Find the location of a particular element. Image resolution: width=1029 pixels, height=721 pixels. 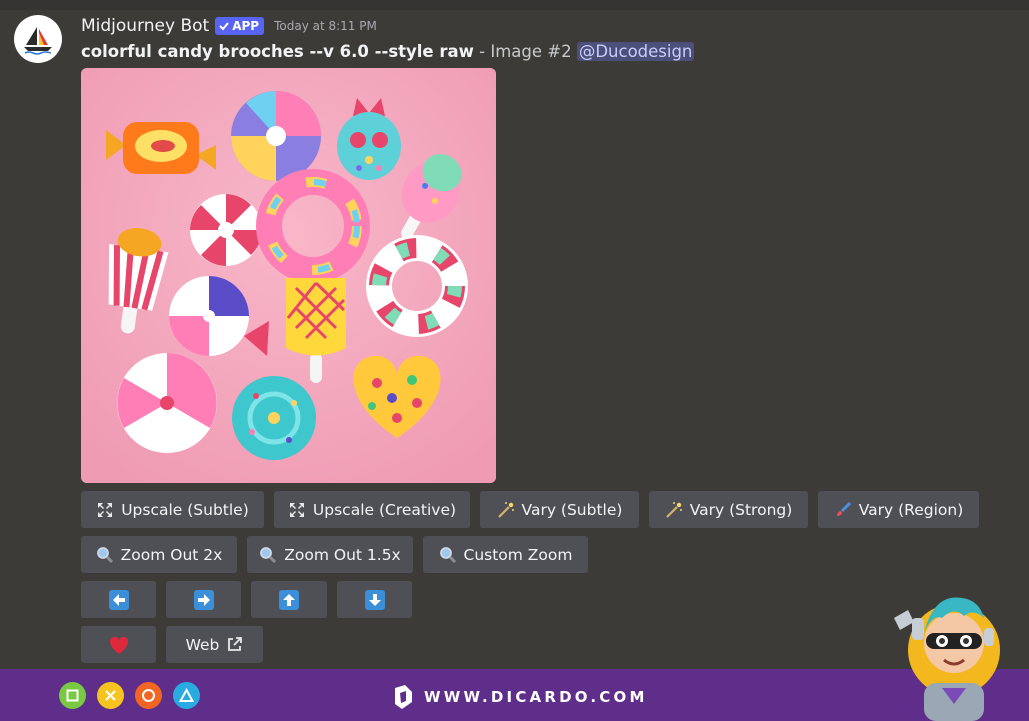

pan-right-button is located at coordinates (203, 599).